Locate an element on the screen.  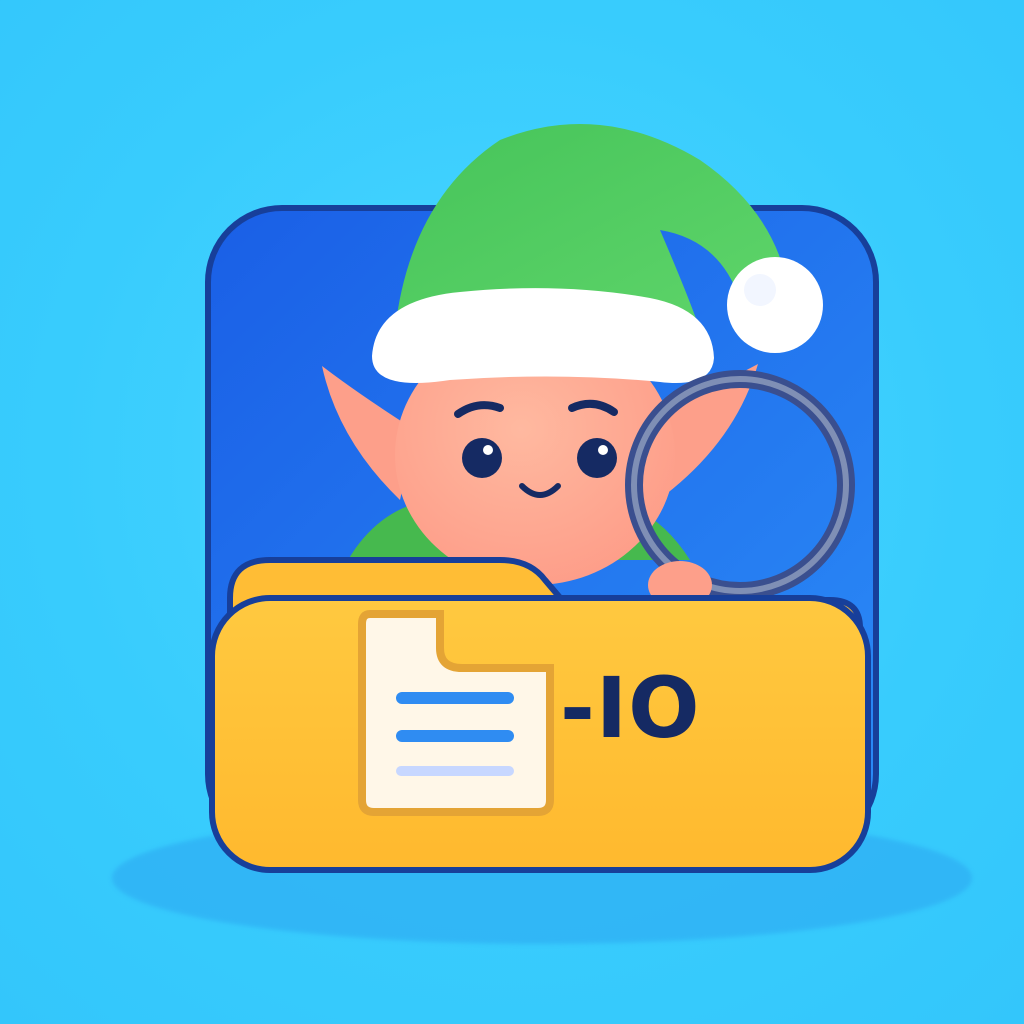
elf-right-eye-shine is located at coordinates (603, 450).